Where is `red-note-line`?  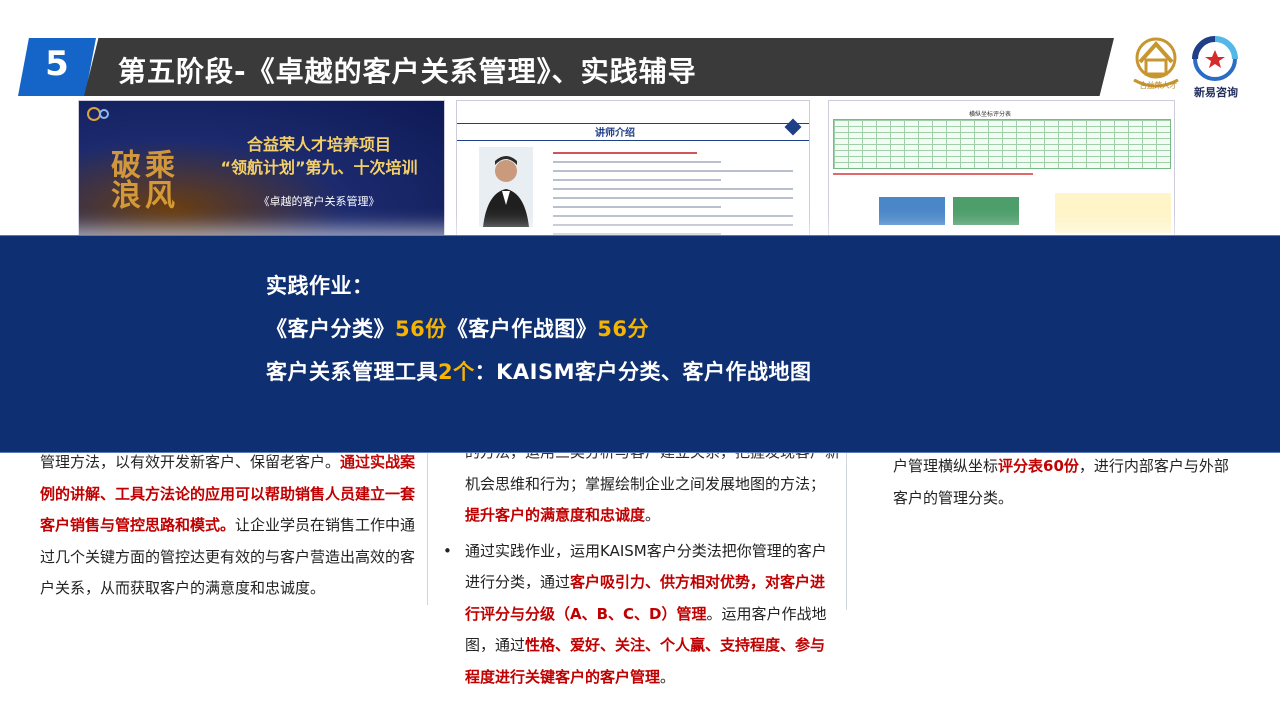
red-note-line is located at coordinates (933, 174).